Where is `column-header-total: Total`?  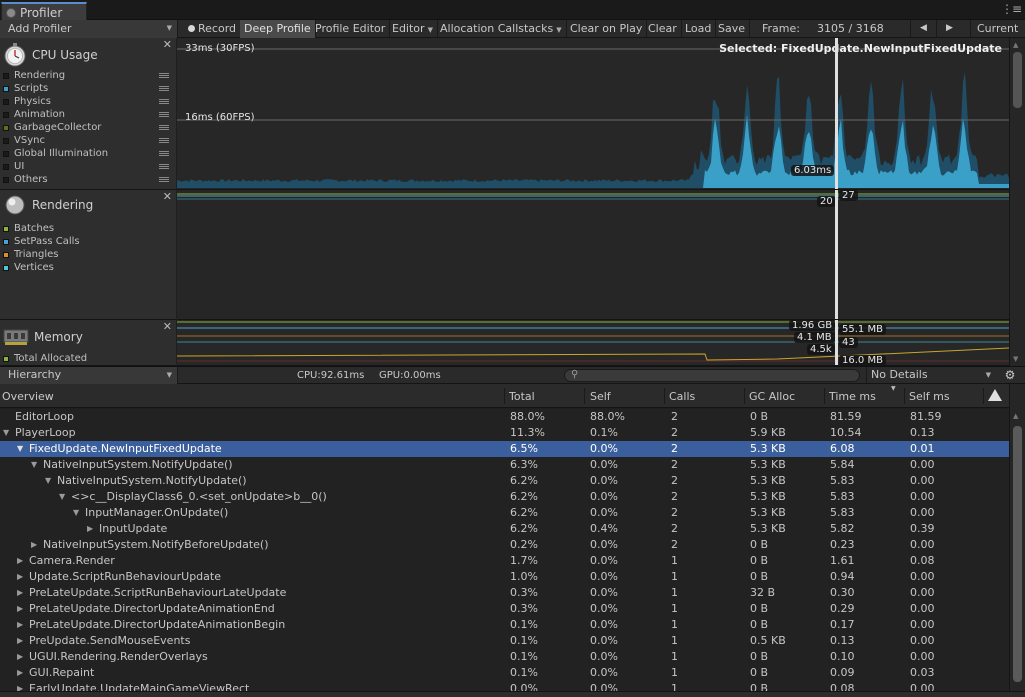 column-header-total: Total is located at coordinates (522, 396).